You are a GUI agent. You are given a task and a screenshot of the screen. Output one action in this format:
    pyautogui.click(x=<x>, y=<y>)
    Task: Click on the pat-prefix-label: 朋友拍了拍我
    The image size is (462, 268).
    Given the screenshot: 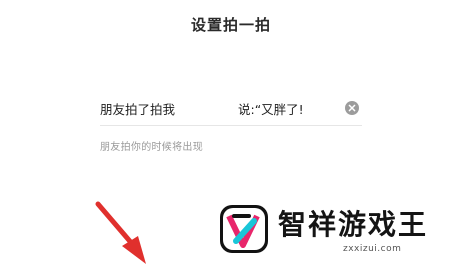 What is the action you would take?
    pyautogui.click(x=138, y=109)
    